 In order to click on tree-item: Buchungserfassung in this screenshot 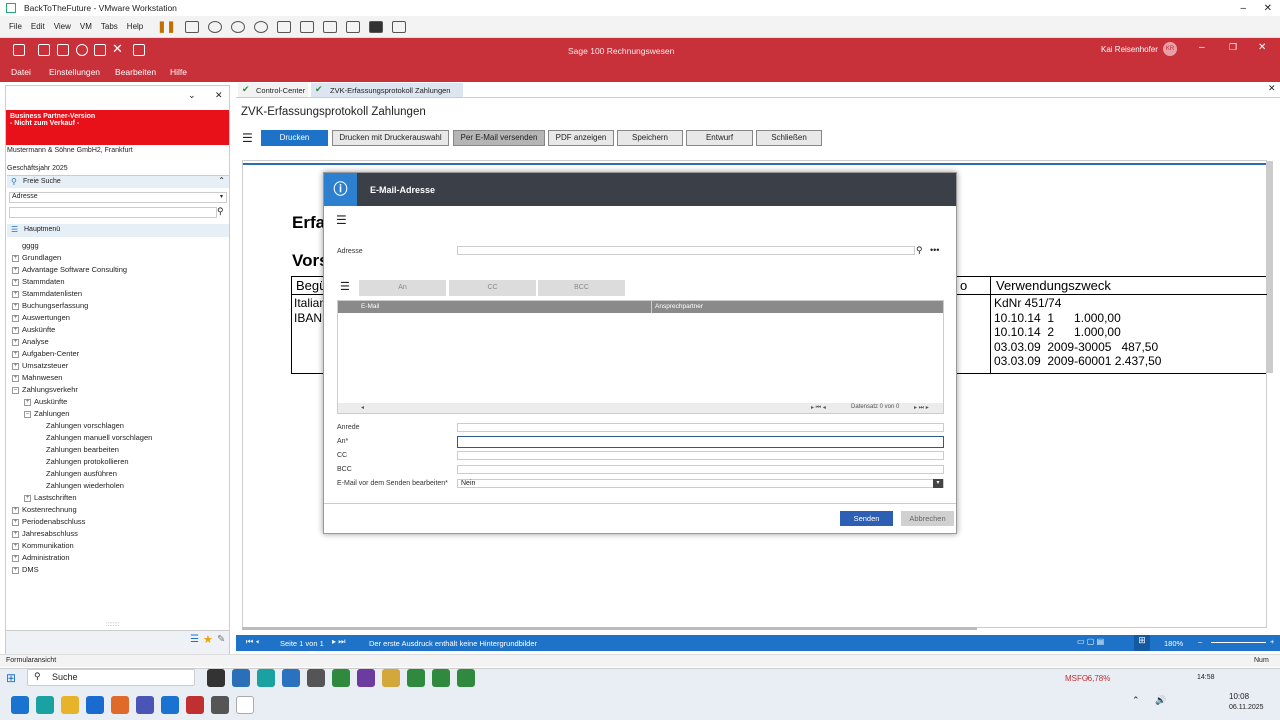, I will do `click(55, 305)`.